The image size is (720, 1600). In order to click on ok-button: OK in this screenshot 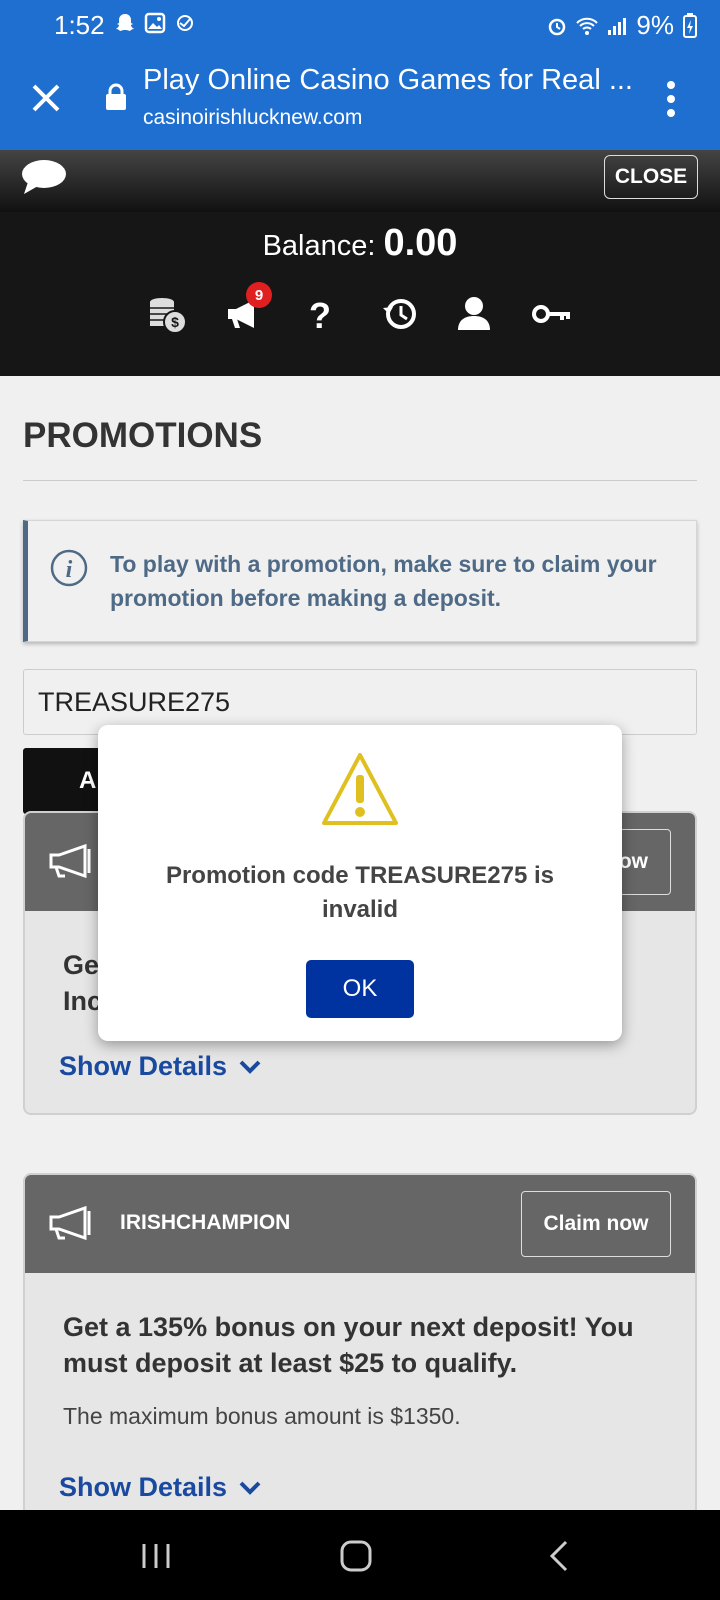, I will do `click(360, 989)`.